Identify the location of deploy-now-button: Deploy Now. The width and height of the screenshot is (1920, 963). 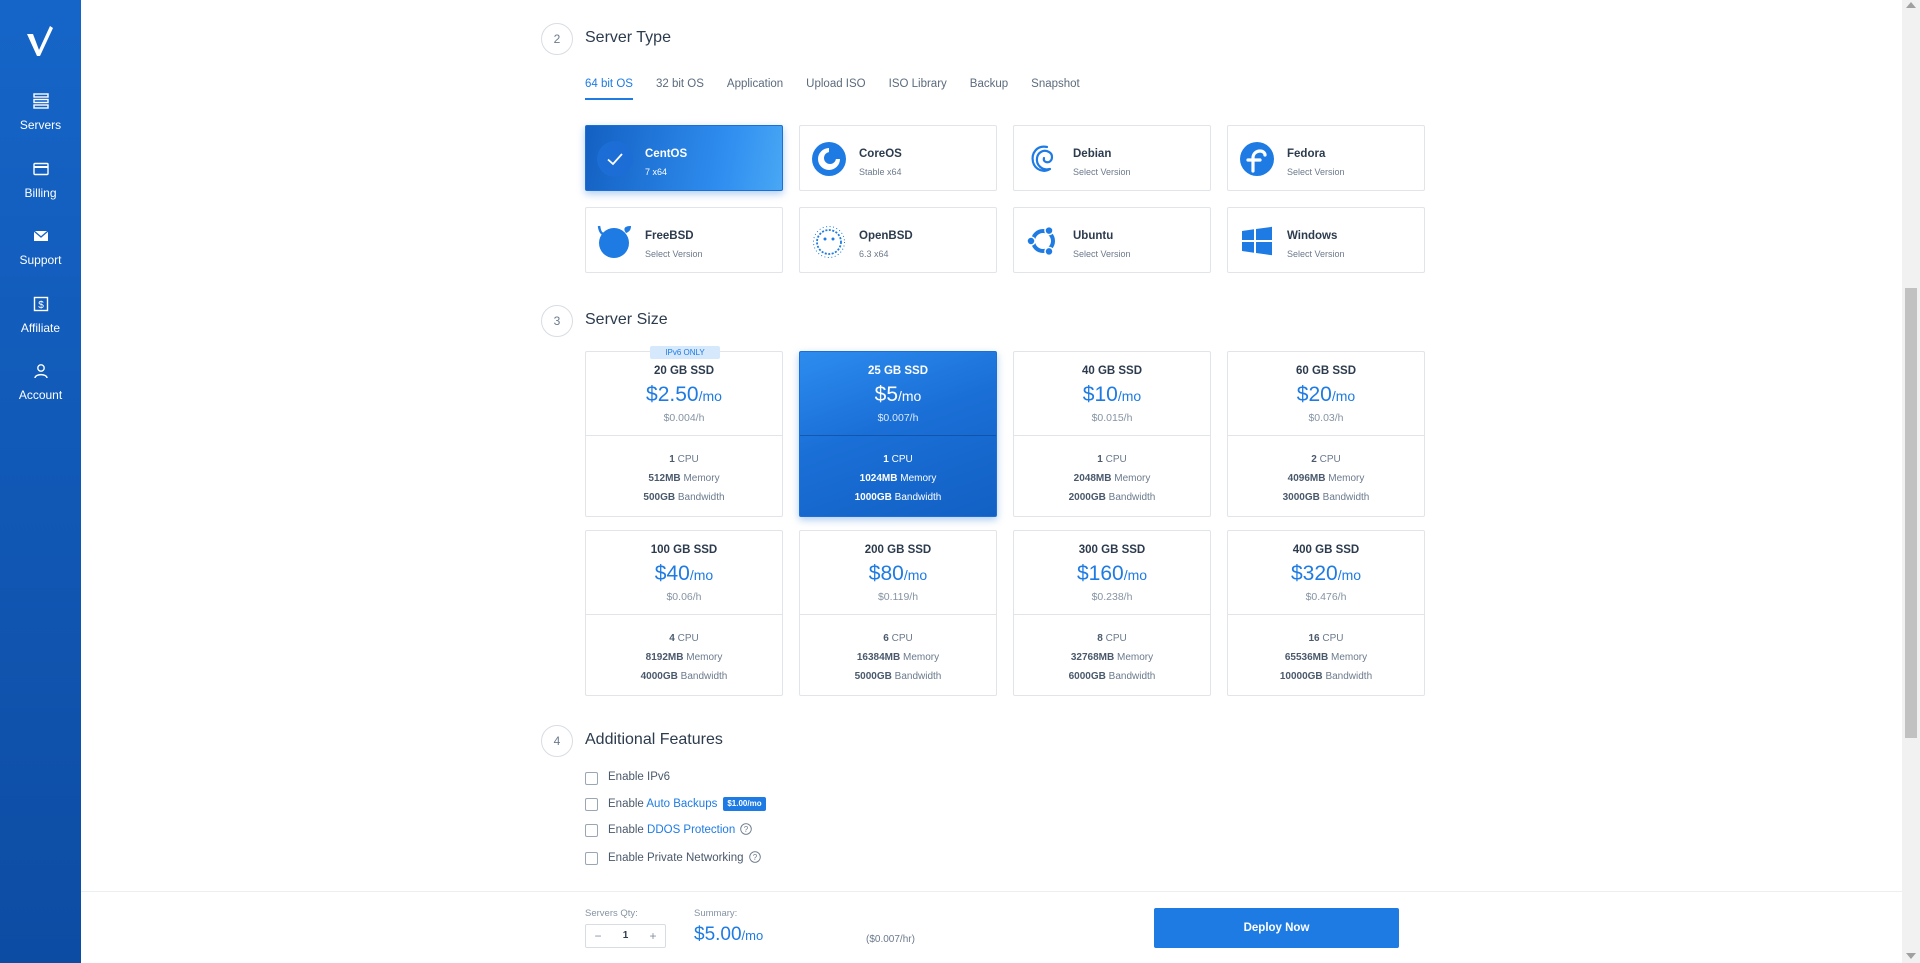
(1276, 928).